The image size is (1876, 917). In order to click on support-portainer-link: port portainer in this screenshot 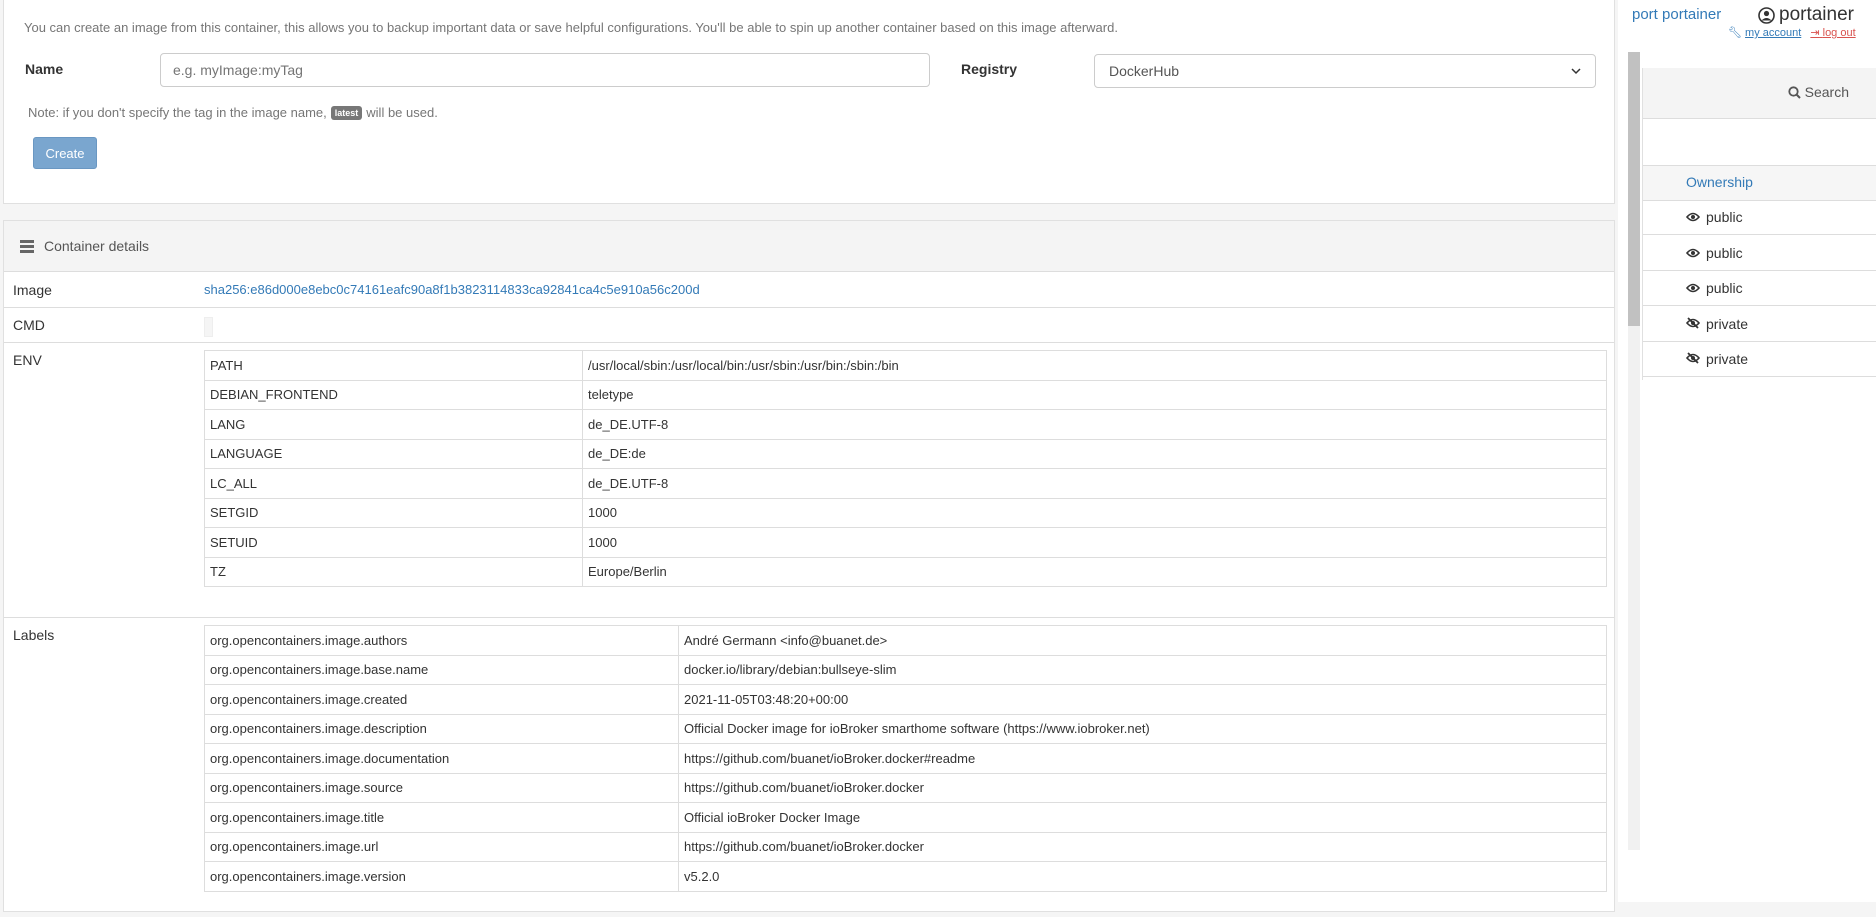, I will do `click(1676, 14)`.